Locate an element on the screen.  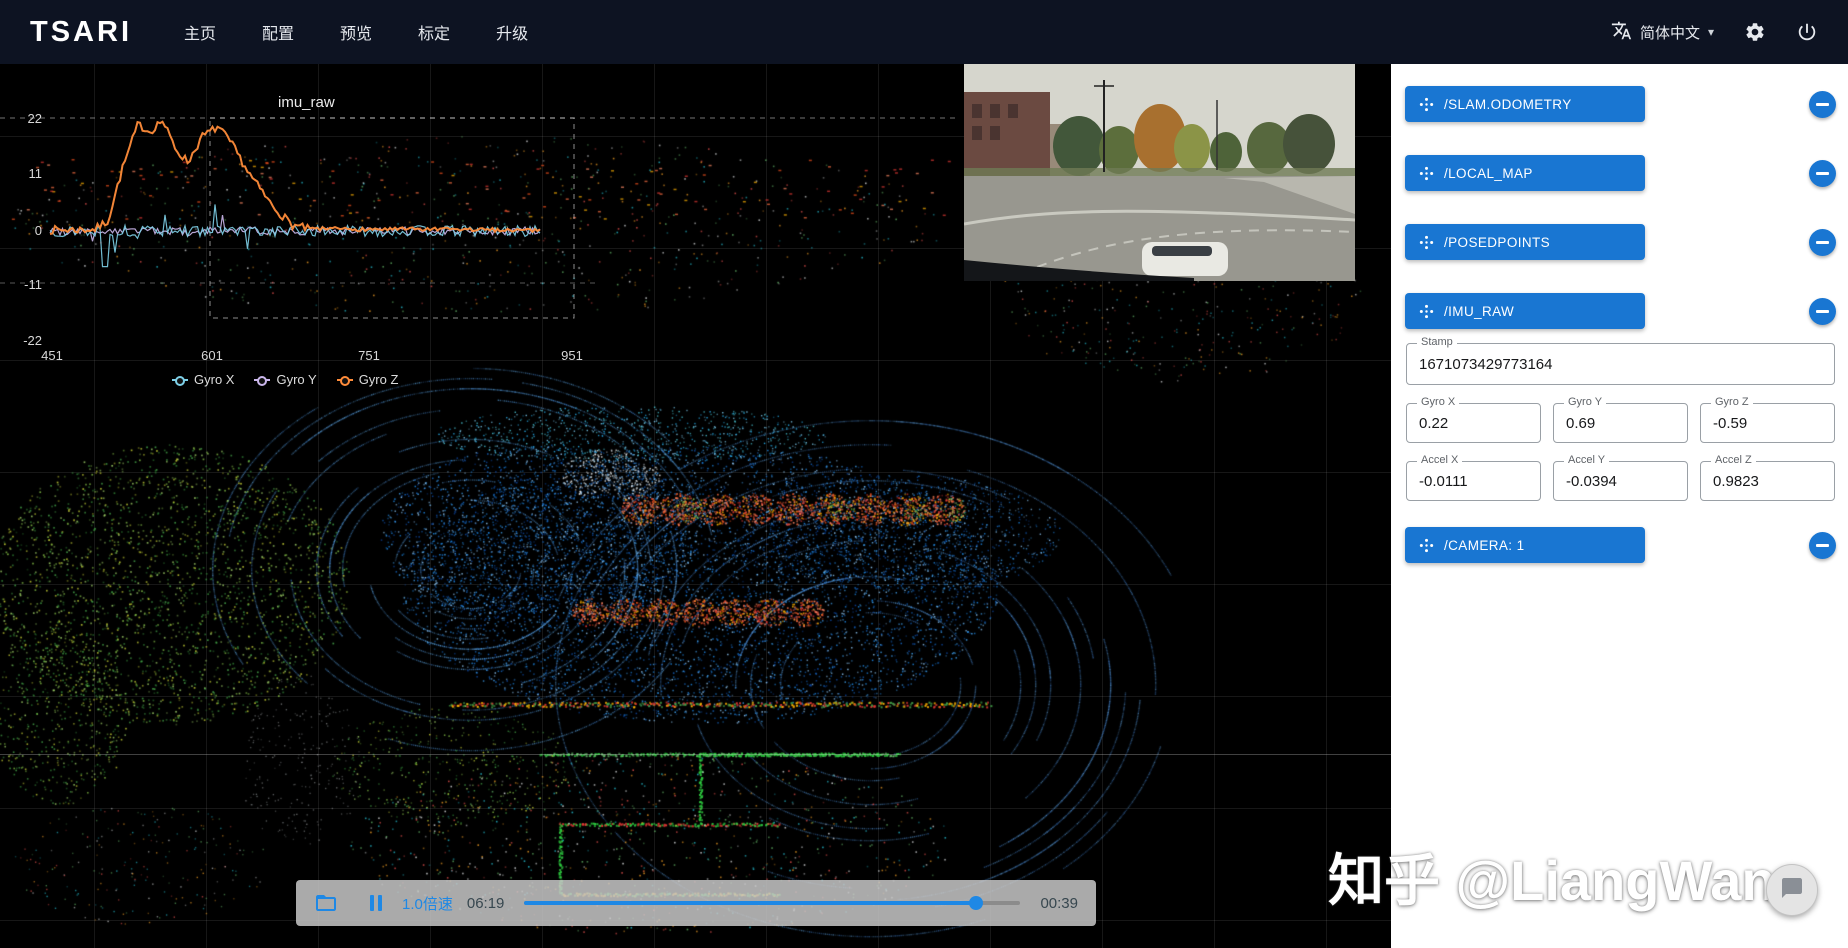
seek-fill is located at coordinates (750, 903).